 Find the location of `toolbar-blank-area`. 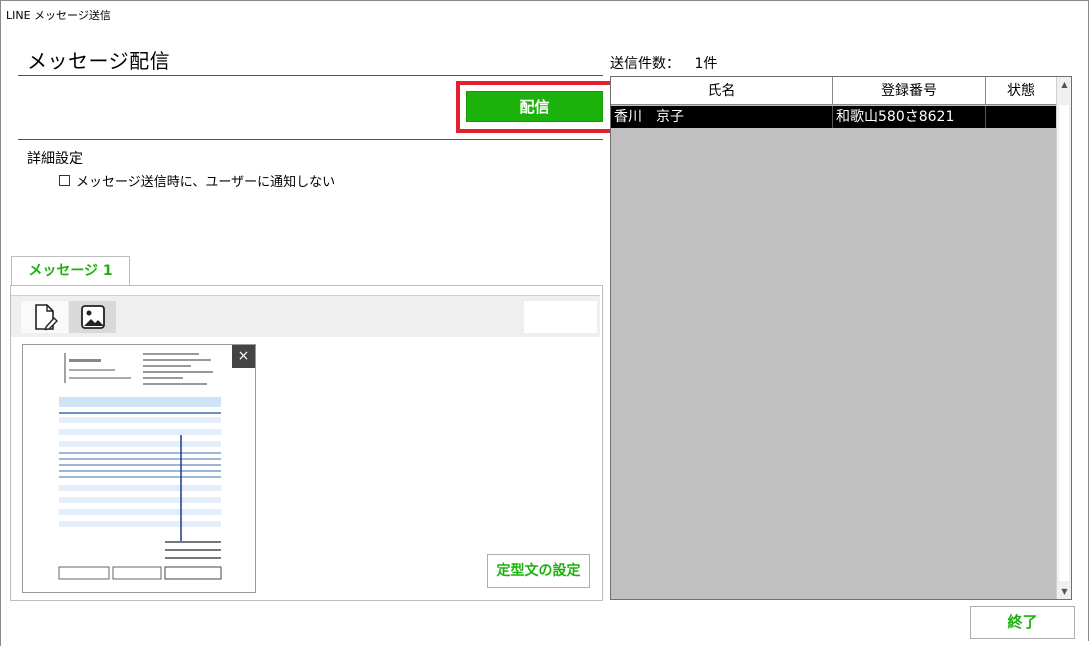

toolbar-blank-area is located at coordinates (560, 317).